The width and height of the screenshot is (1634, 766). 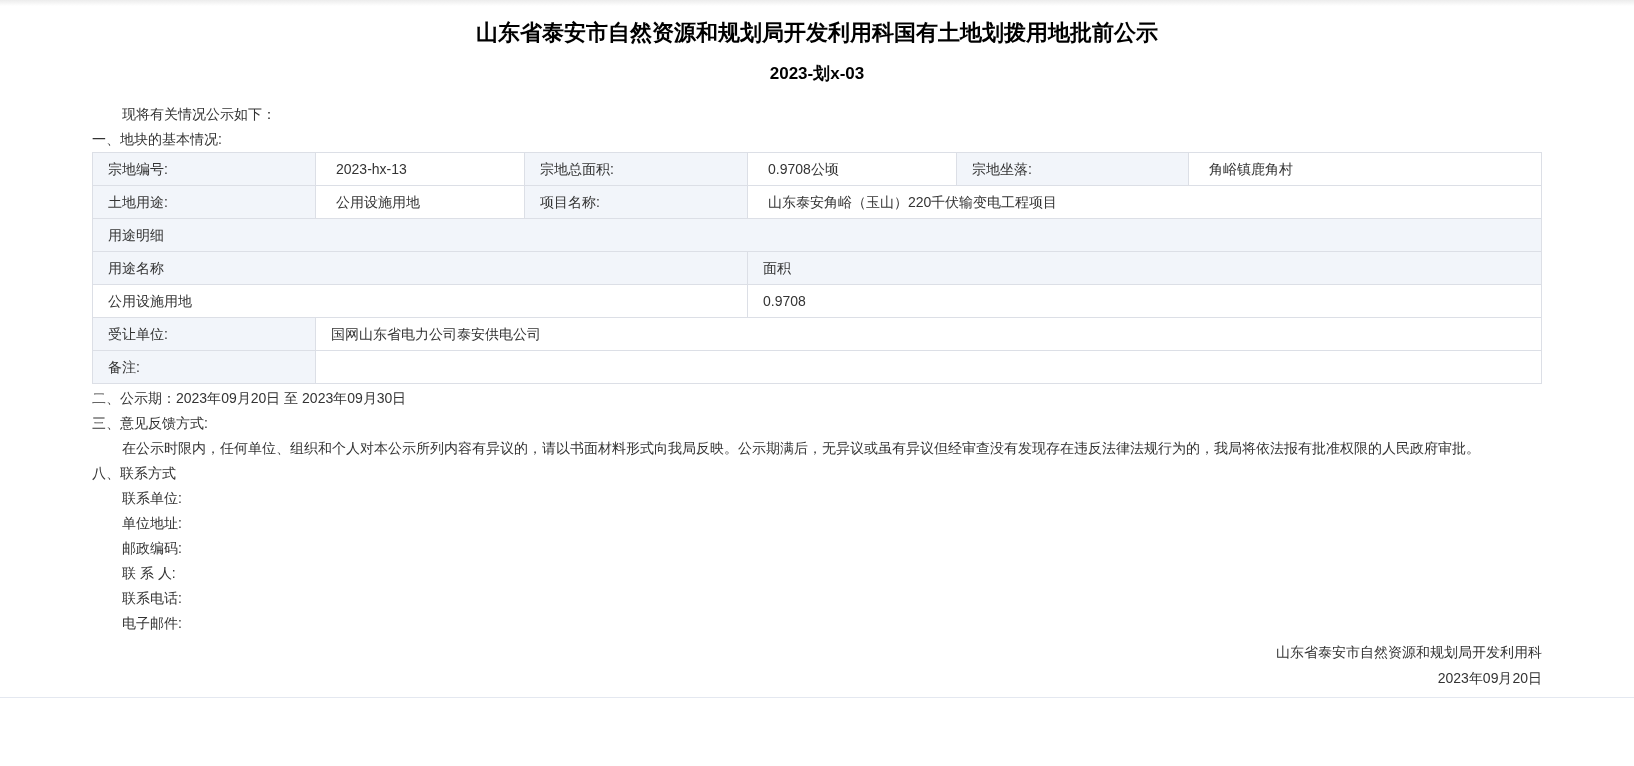 I want to click on section-label: 用途明细, so click(x=817, y=235).